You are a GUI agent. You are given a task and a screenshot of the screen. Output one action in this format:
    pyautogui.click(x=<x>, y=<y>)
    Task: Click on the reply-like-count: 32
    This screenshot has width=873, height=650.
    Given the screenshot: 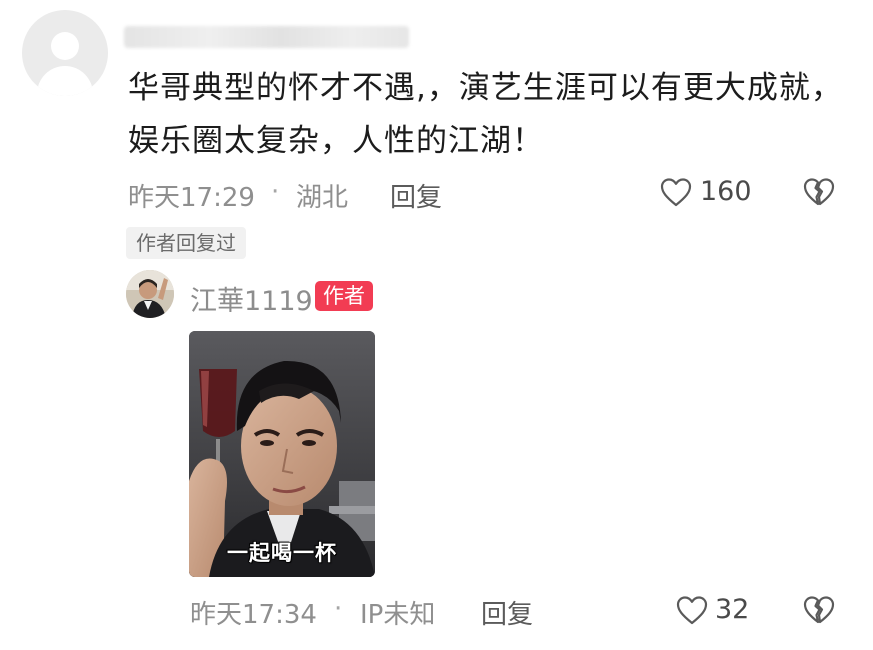 What is the action you would take?
    pyautogui.click(x=732, y=609)
    